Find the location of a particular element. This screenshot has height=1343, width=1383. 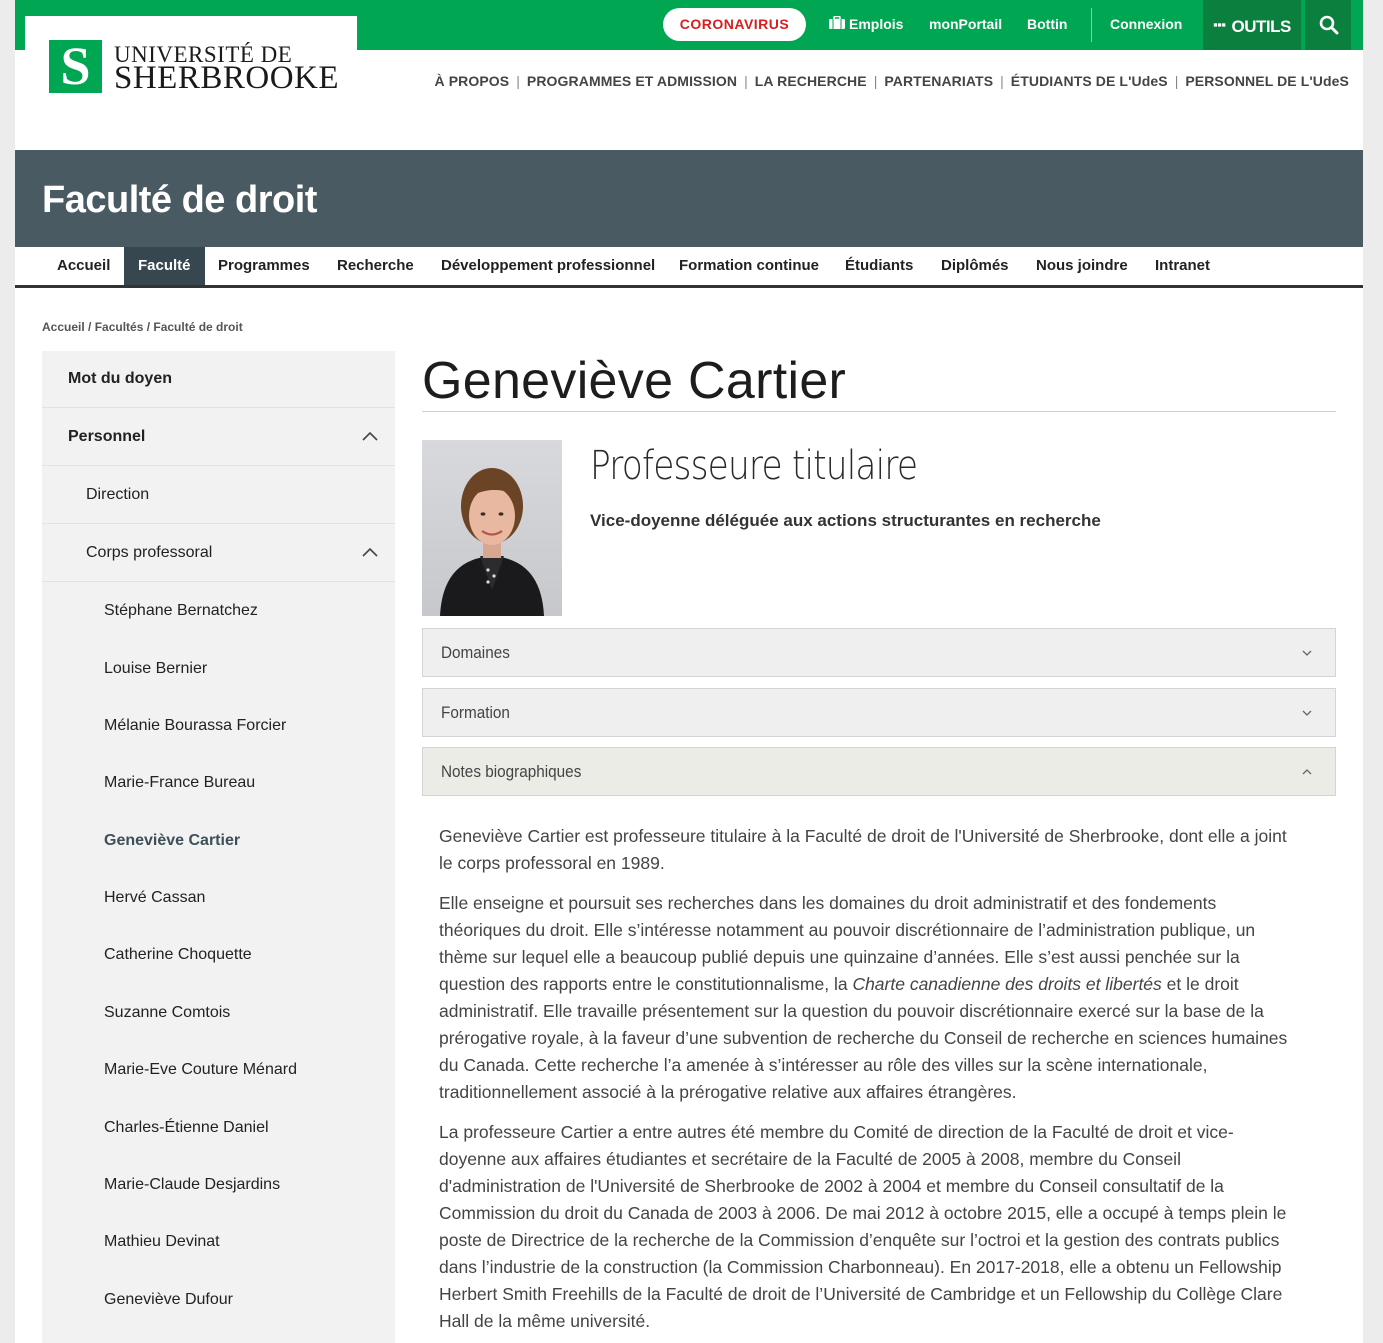

sidebar-item-label: Corps professoral is located at coordinates (149, 552).